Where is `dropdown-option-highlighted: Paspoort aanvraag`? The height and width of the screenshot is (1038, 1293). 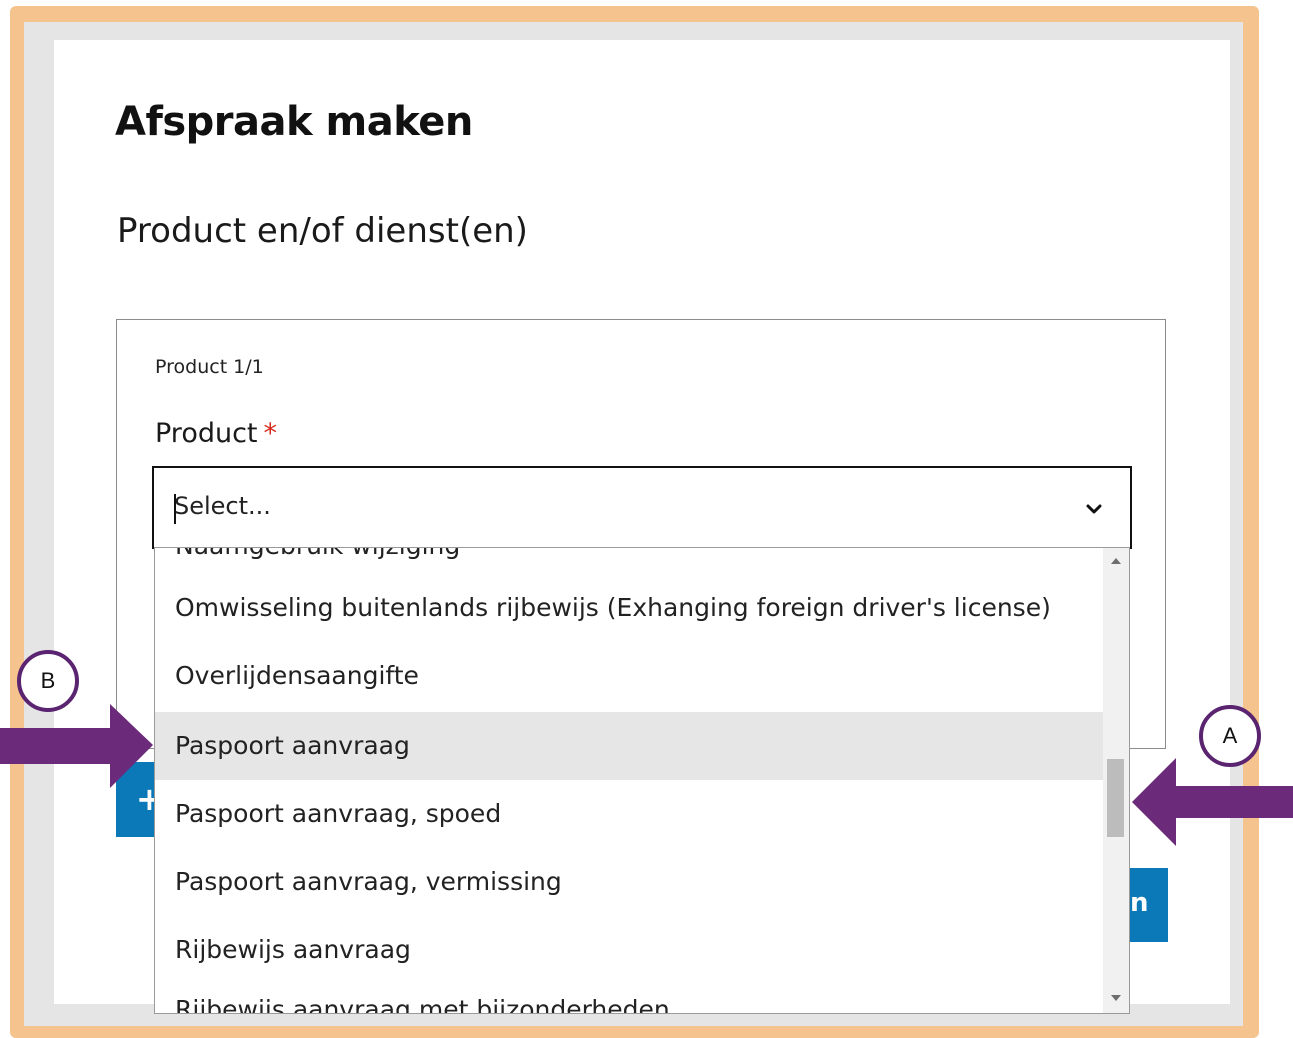
dropdown-option-highlighted: Paspoort aanvraag is located at coordinates (629, 746).